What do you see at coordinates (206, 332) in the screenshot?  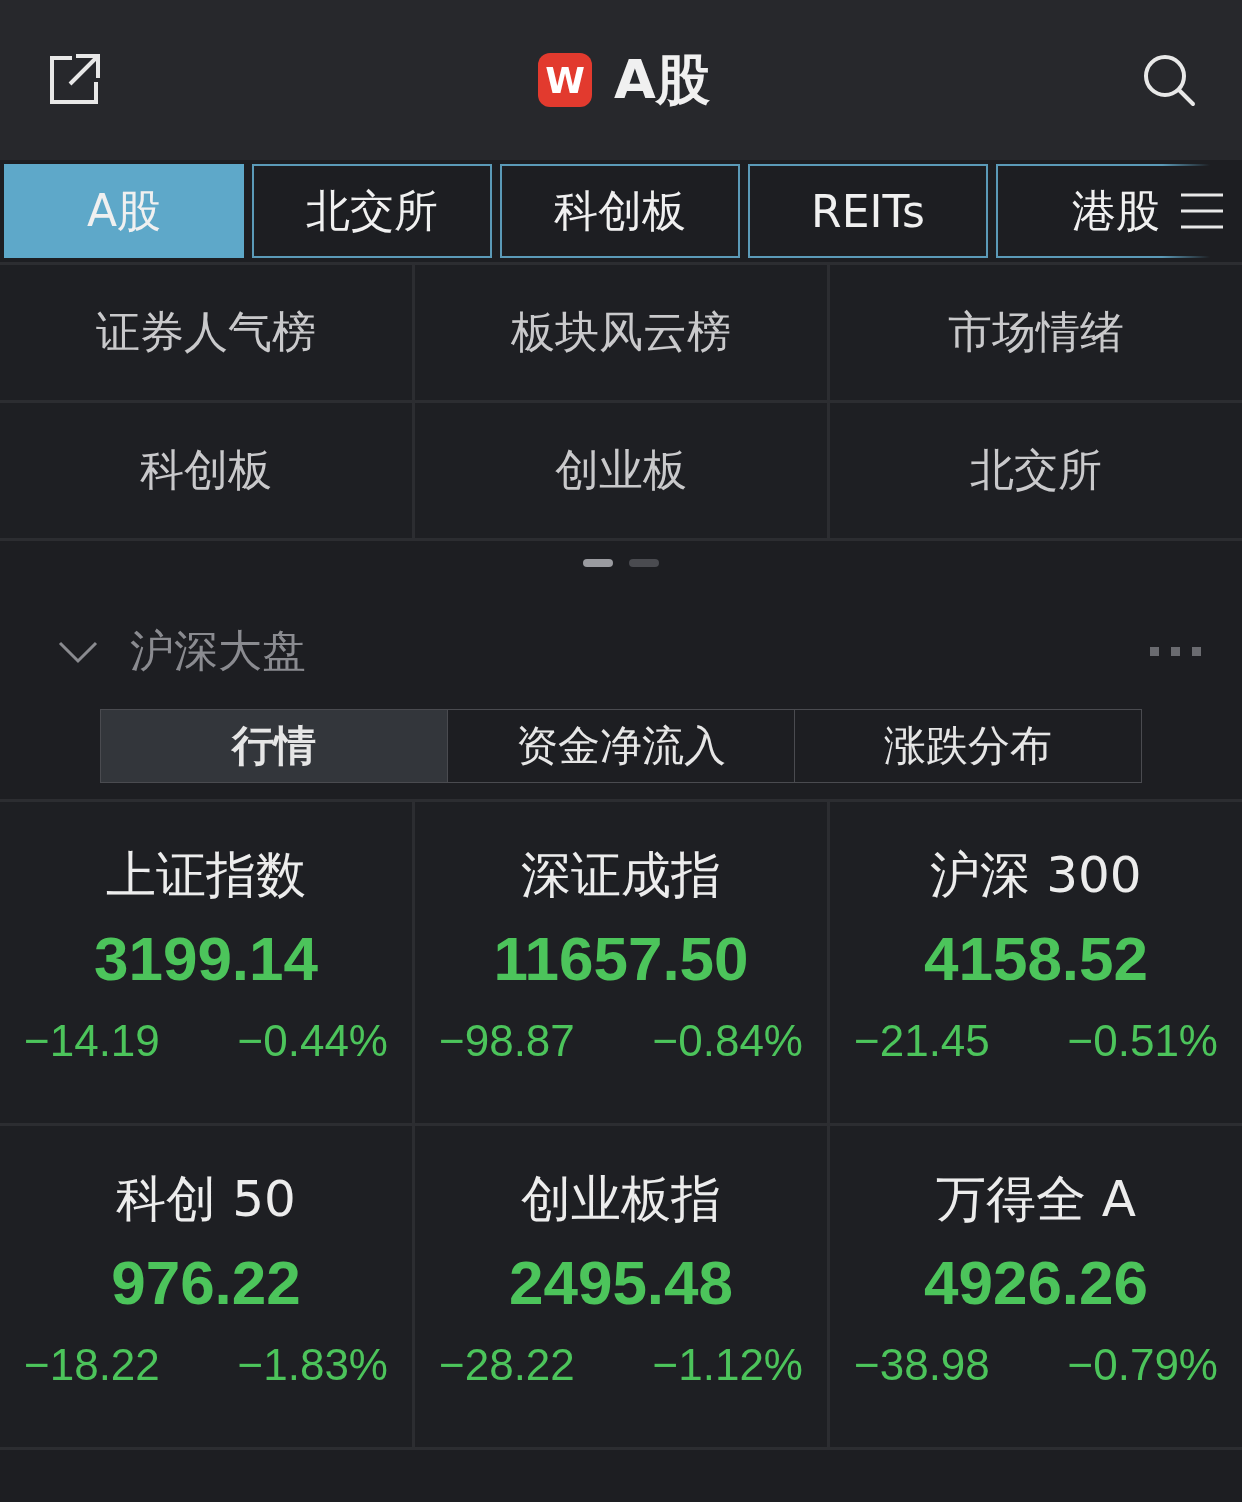 I see `shortcut-item: 证券人气榜` at bounding box center [206, 332].